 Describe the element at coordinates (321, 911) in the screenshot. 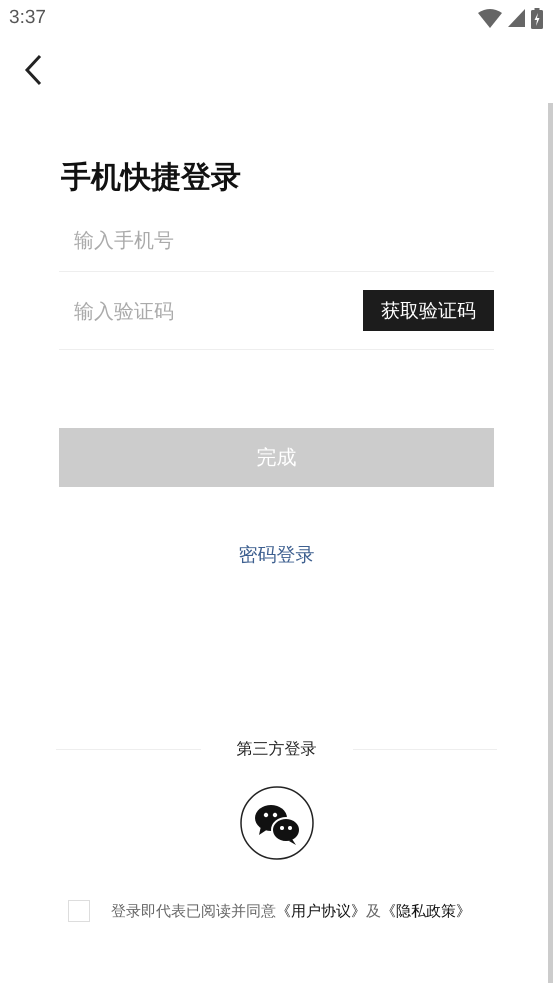

I see `agreement-link: 《用户协议》` at that location.